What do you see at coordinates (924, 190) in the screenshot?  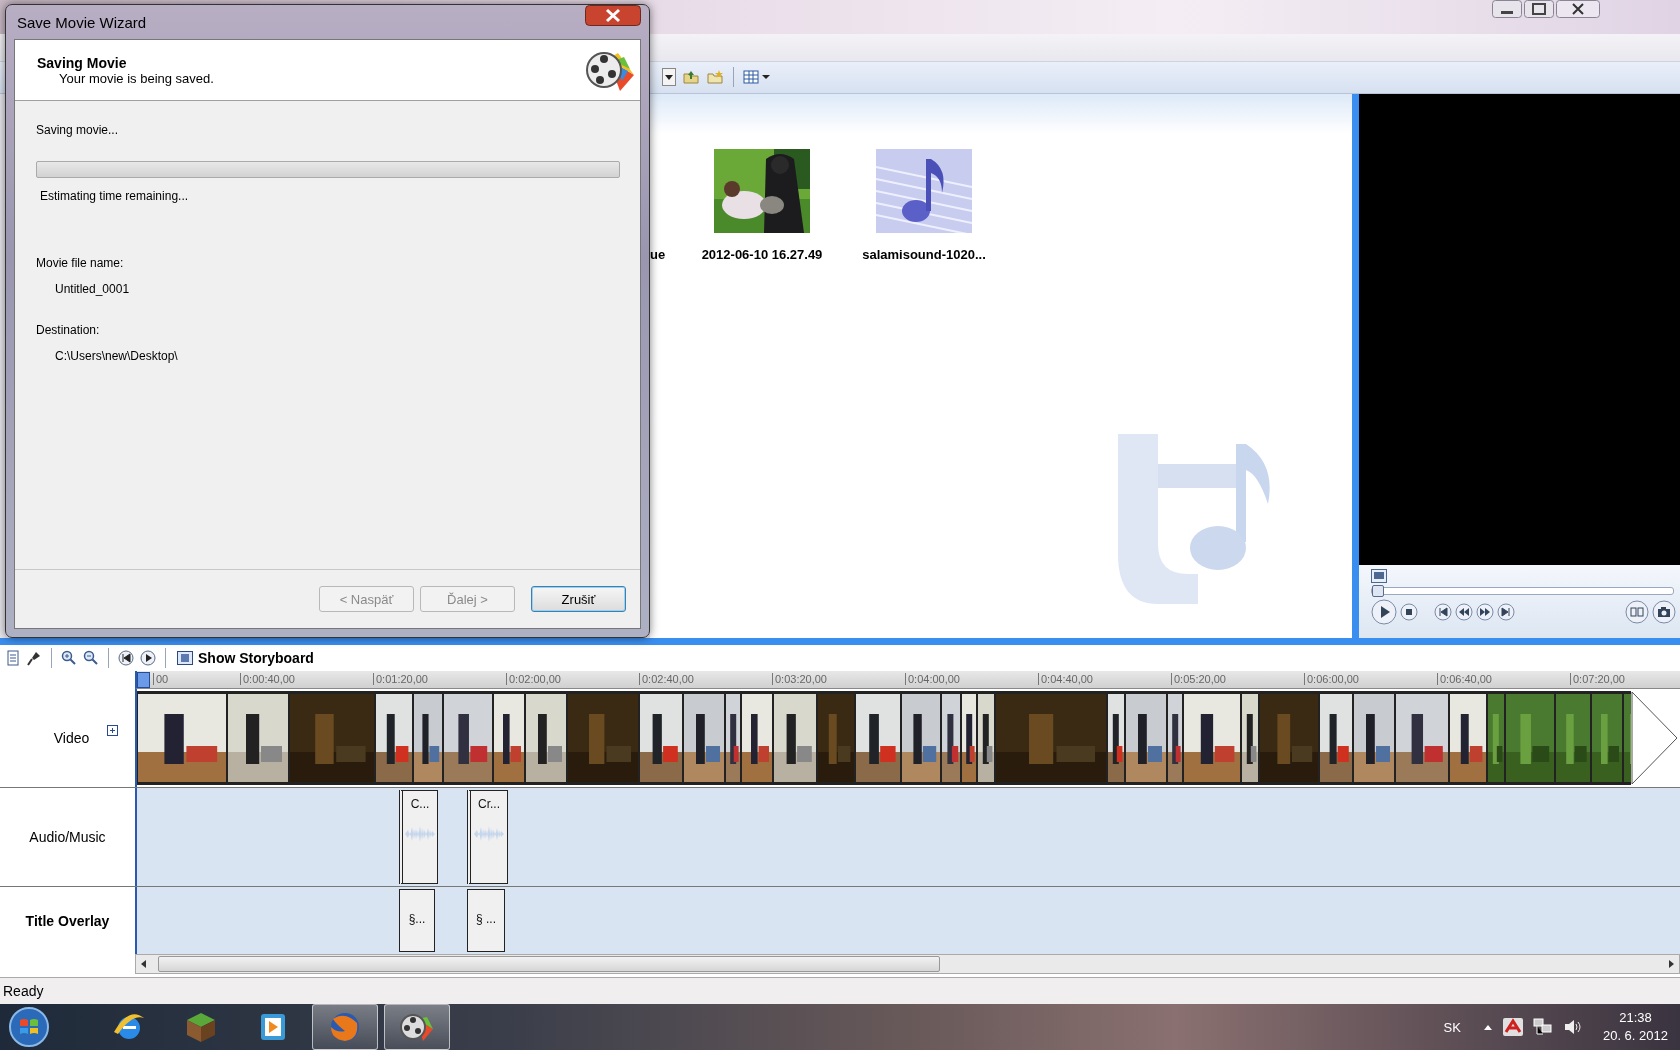 I see `music-note-icon` at bounding box center [924, 190].